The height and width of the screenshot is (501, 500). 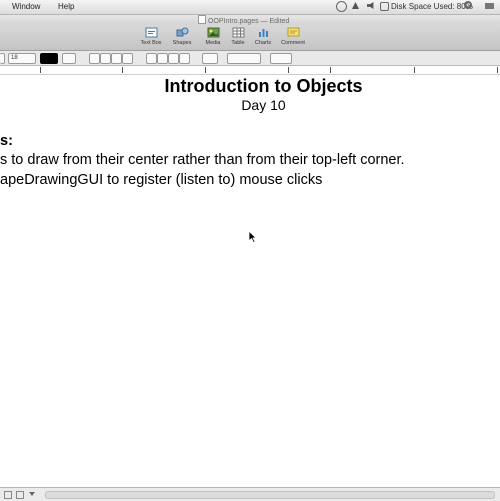 I want to click on font-size-popup: 18, so click(x=22, y=58).